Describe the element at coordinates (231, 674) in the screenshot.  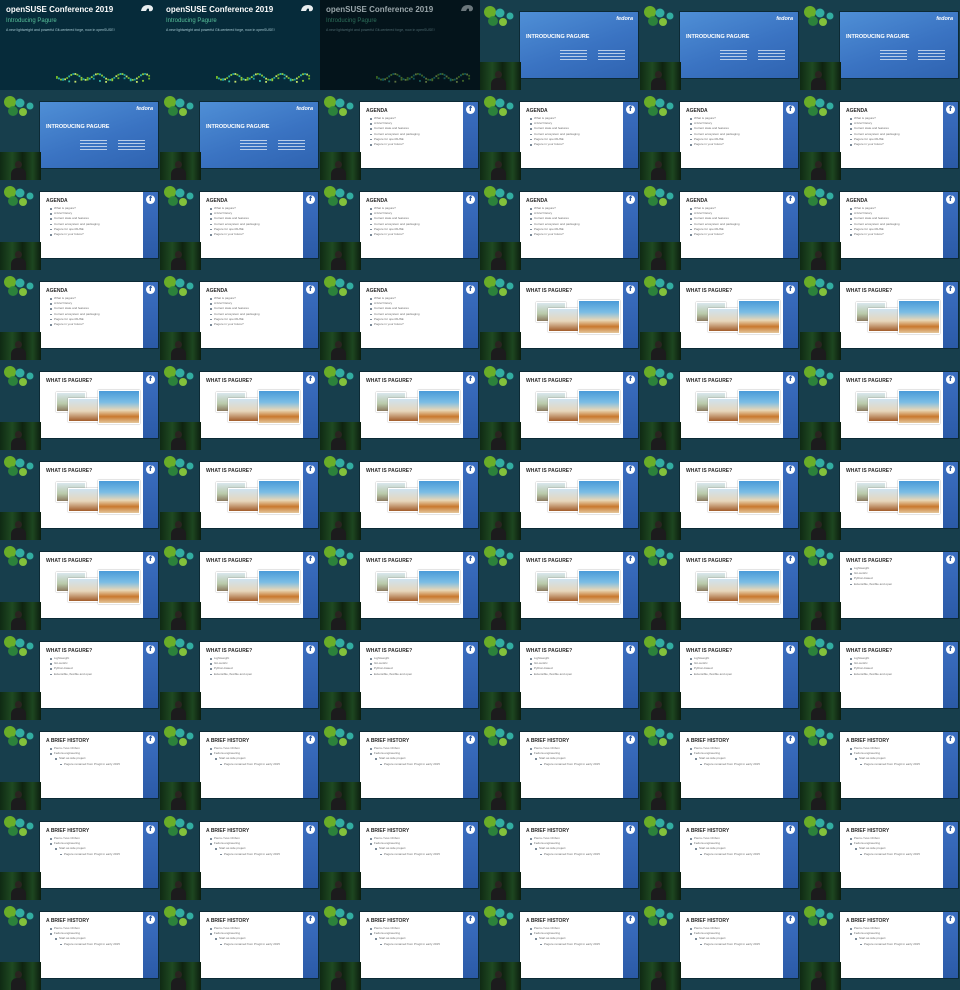
I see `bullet-item: Extensible, flexible and open` at that location.